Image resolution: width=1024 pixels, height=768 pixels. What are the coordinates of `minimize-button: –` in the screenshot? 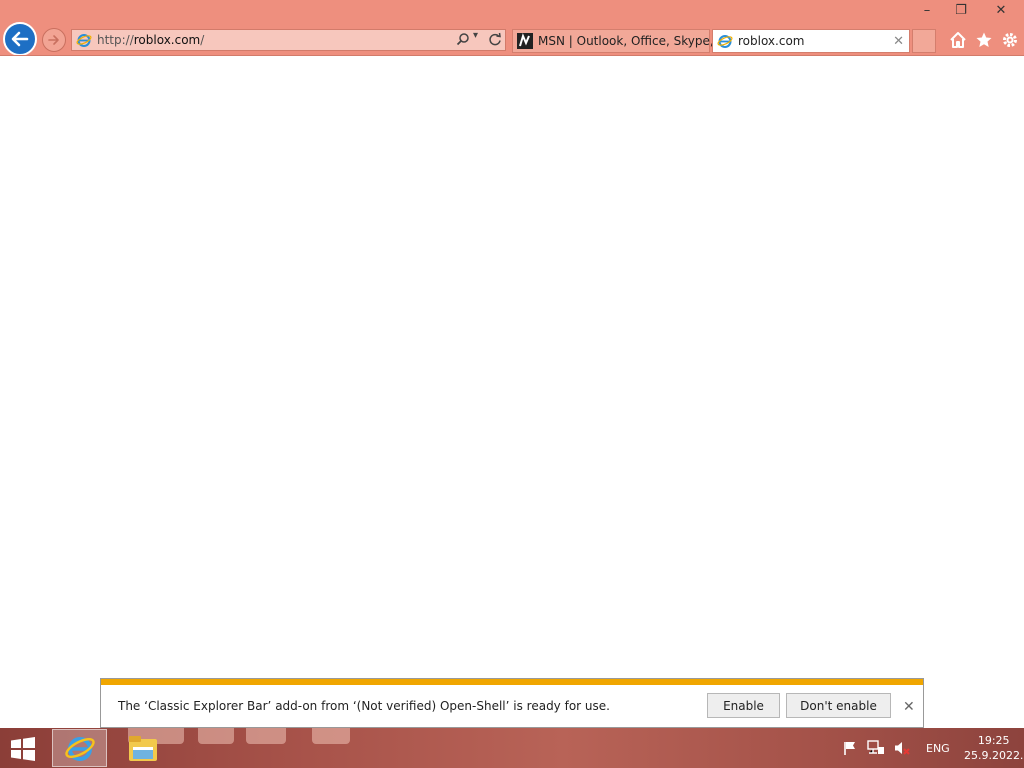 It's located at (927, 10).